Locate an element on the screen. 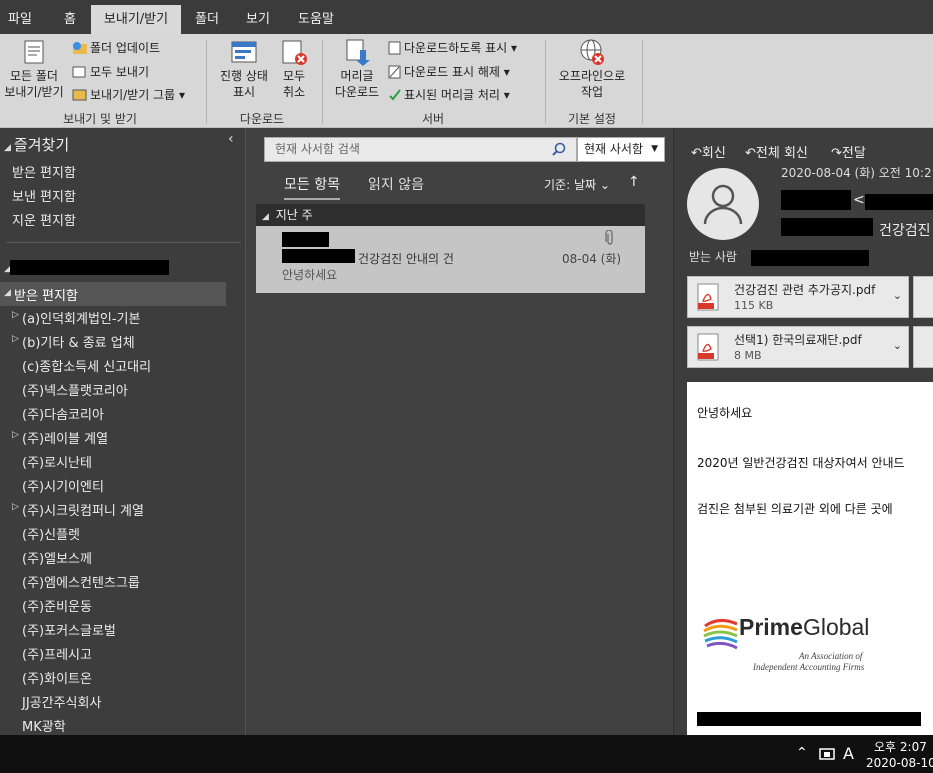 The image size is (933, 773). subfolder-label: (b)기타 & 종료 업체 is located at coordinates (78, 343).